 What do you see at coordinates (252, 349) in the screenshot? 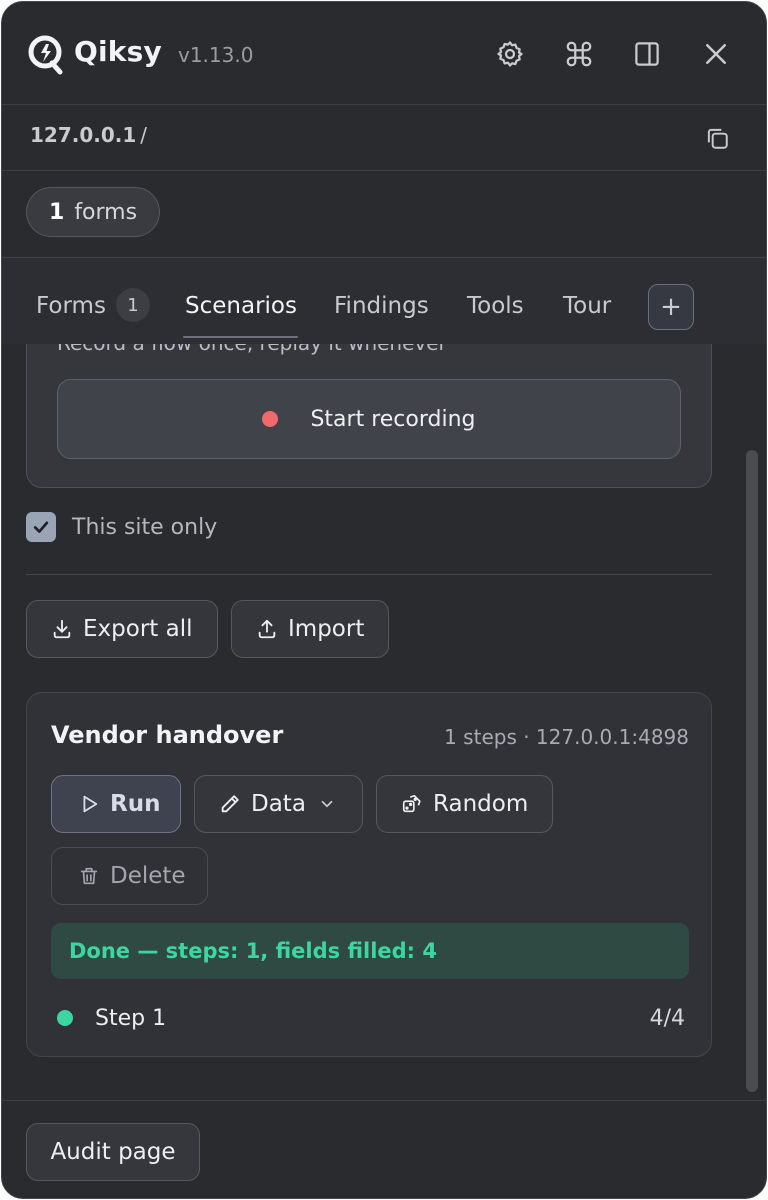
I see `recorder-hint: Record a flow once, replay it whenever` at bounding box center [252, 349].